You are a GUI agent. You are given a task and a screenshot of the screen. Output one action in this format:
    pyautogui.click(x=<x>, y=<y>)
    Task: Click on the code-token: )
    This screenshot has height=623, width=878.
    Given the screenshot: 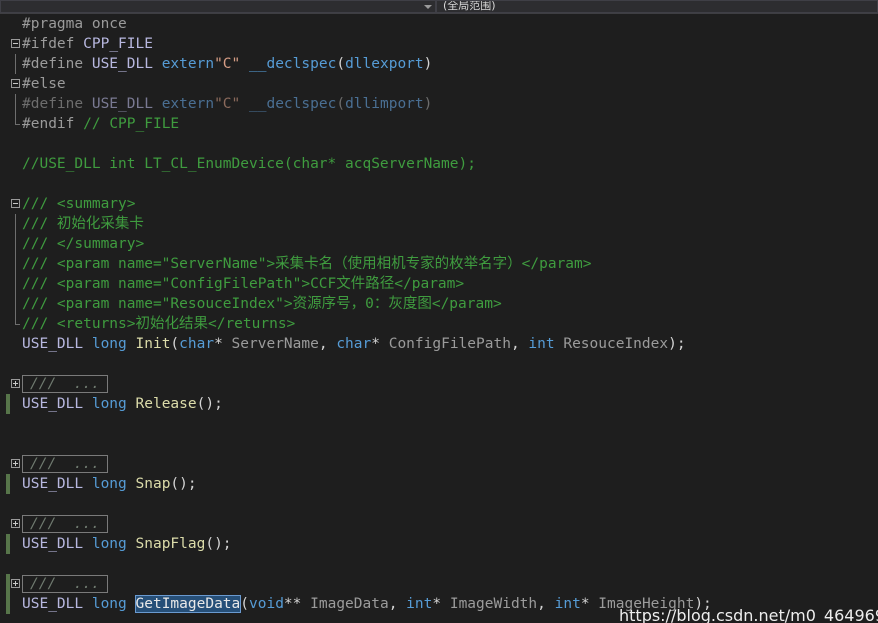 What is the action you would take?
    pyautogui.click(x=428, y=104)
    